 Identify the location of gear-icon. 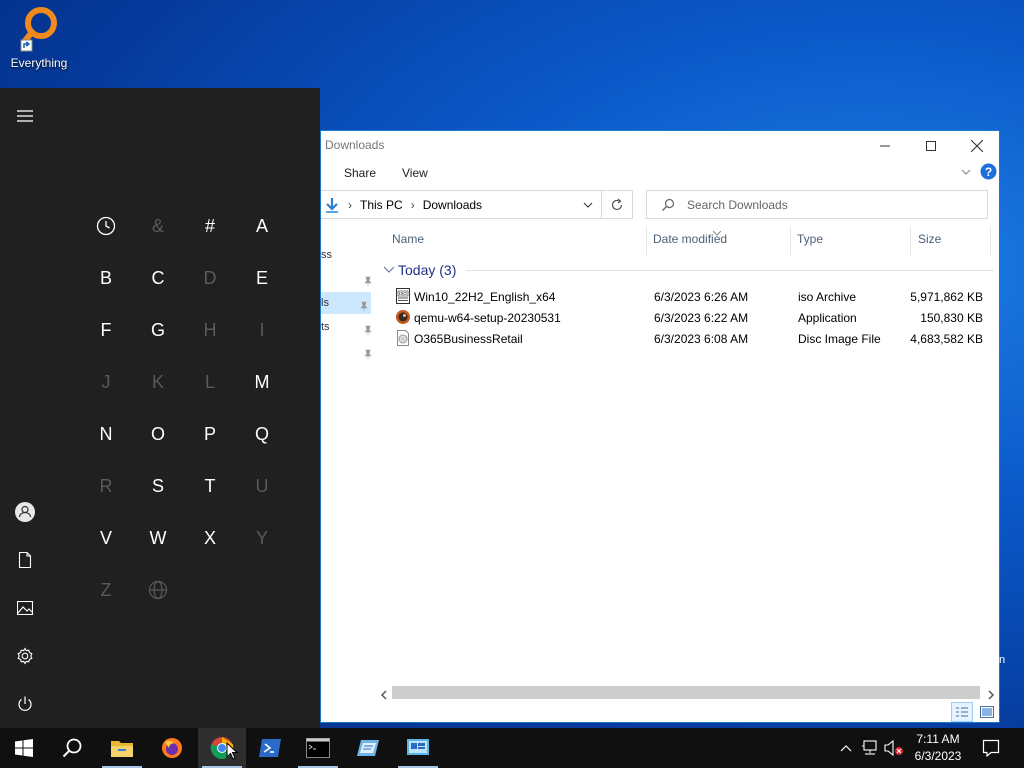
(25, 656).